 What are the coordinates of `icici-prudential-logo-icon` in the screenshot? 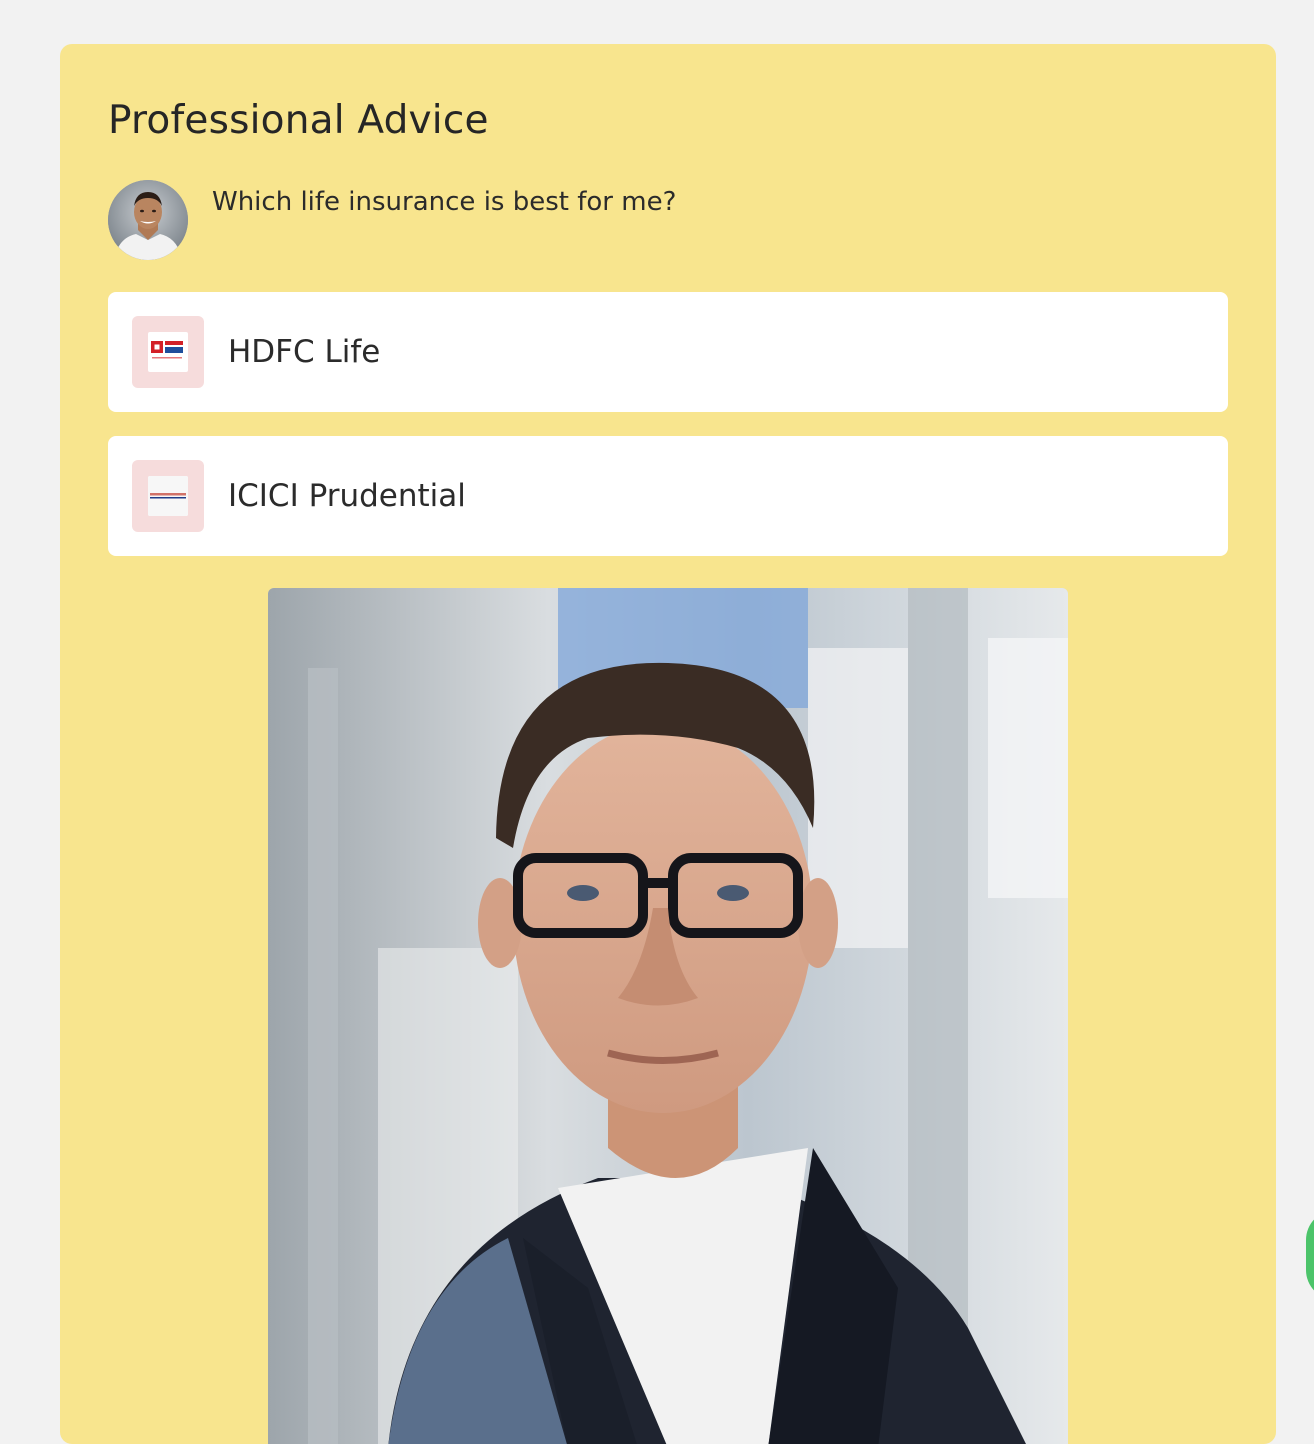 It's located at (168, 496).